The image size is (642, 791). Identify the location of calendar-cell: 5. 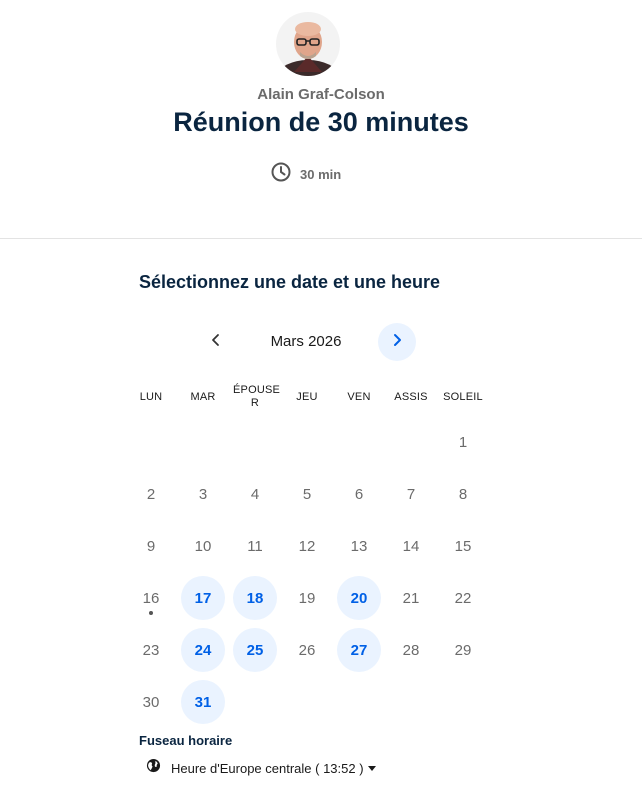
(307, 494).